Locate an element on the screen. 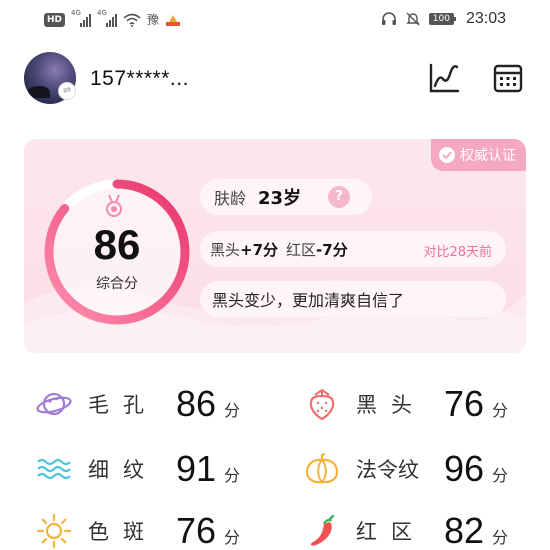 The image size is (550, 550). verified-check-icon is located at coordinates (447, 155).